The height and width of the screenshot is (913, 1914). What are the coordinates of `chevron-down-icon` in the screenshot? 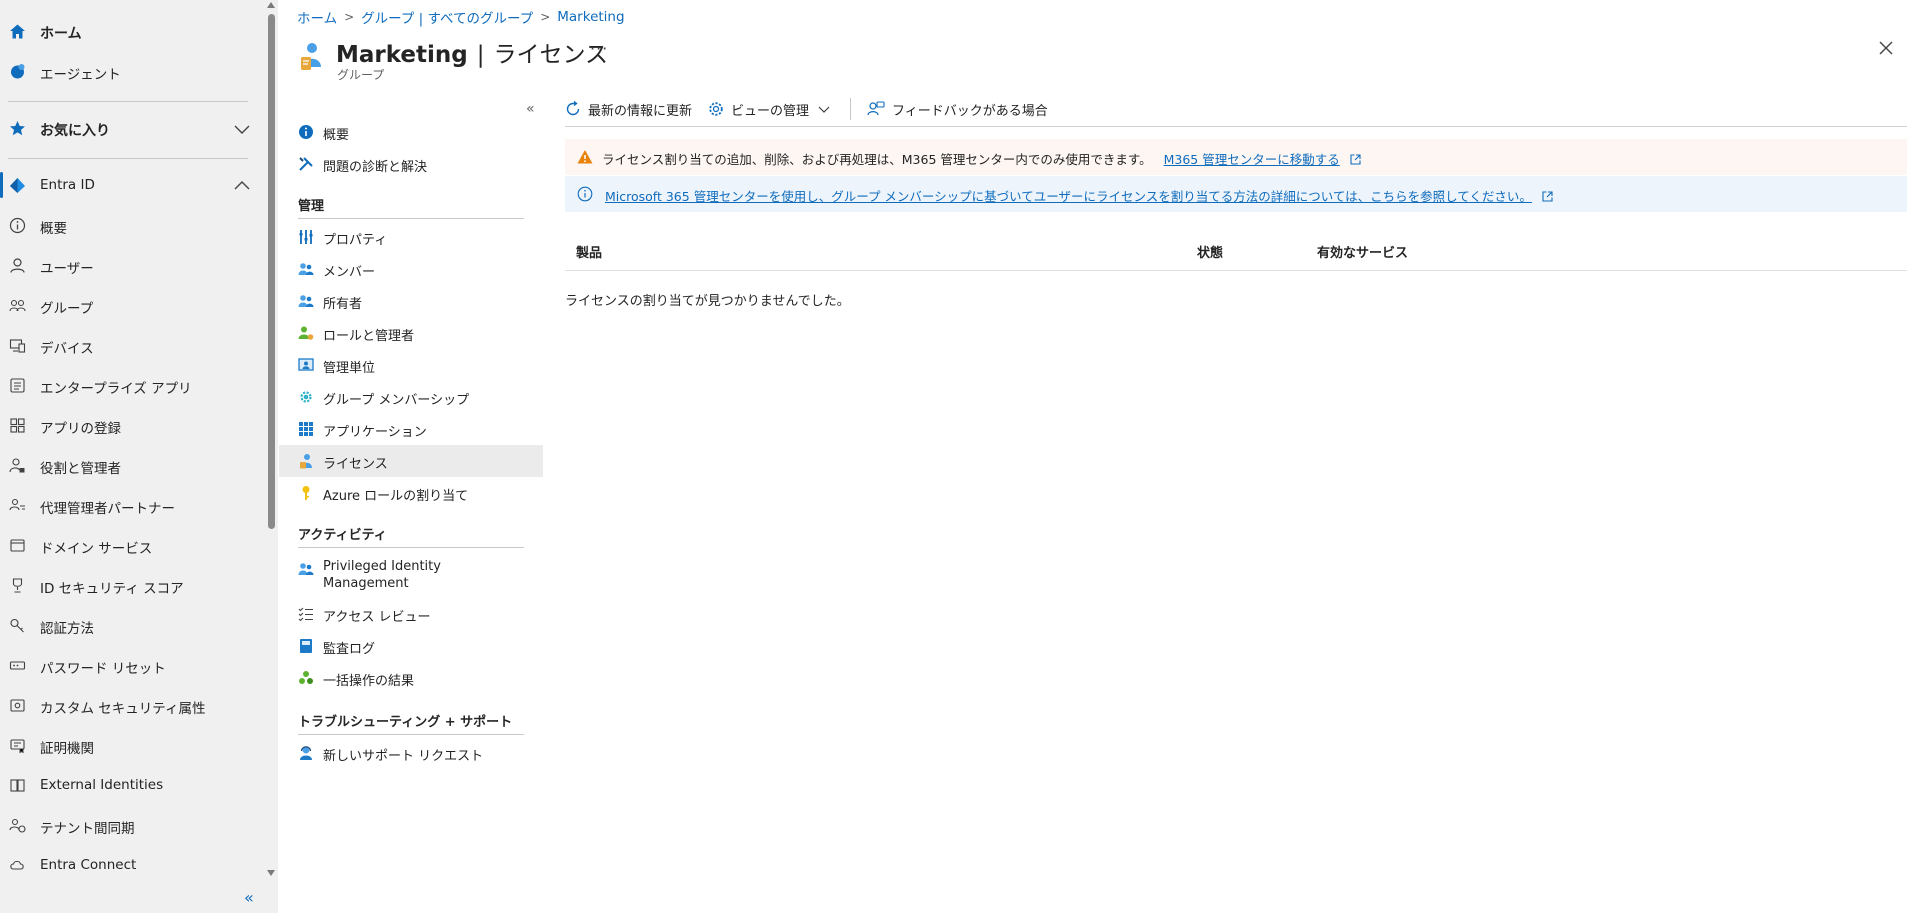 It's located at (242, 129).